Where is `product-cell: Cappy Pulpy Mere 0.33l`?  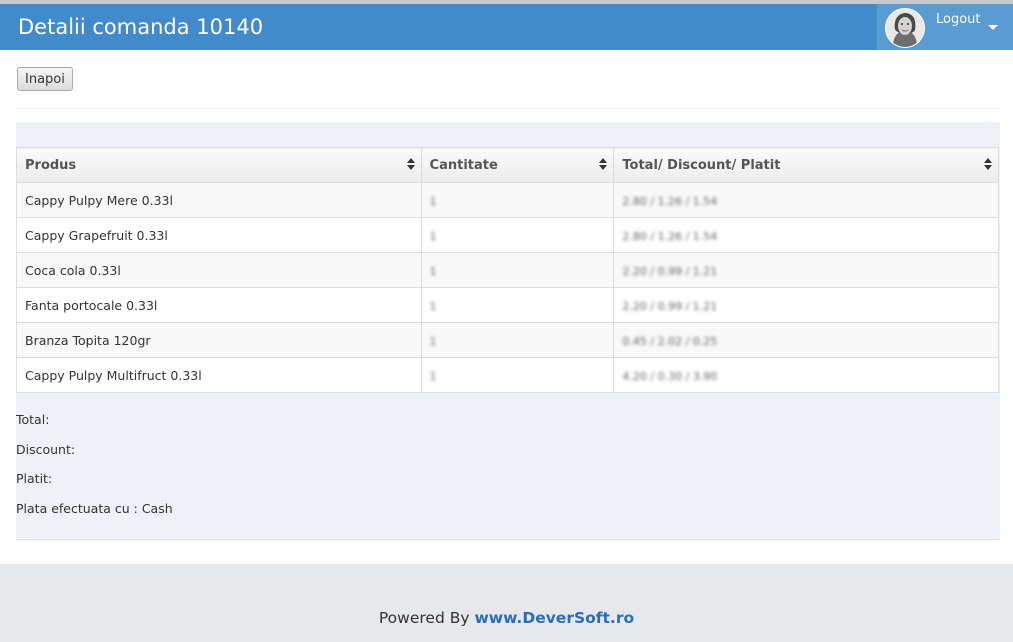
product-cell: Cappy Pulpy Mere 0.33l is located at coordinates (219, 200).